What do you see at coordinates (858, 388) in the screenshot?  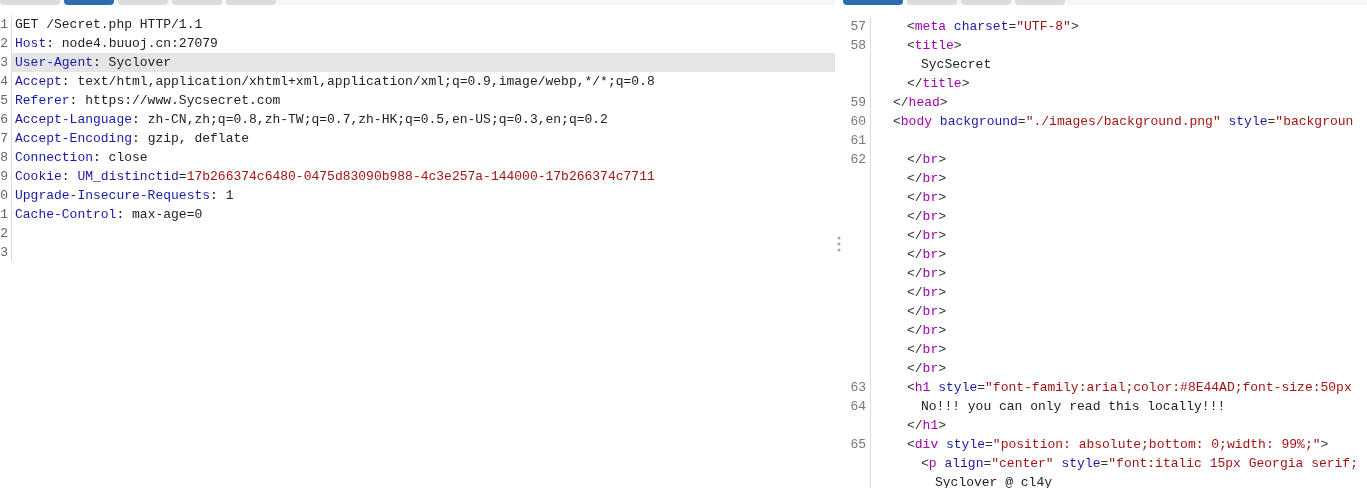 I see `line-number: 63` at bounding box center [858, 388].